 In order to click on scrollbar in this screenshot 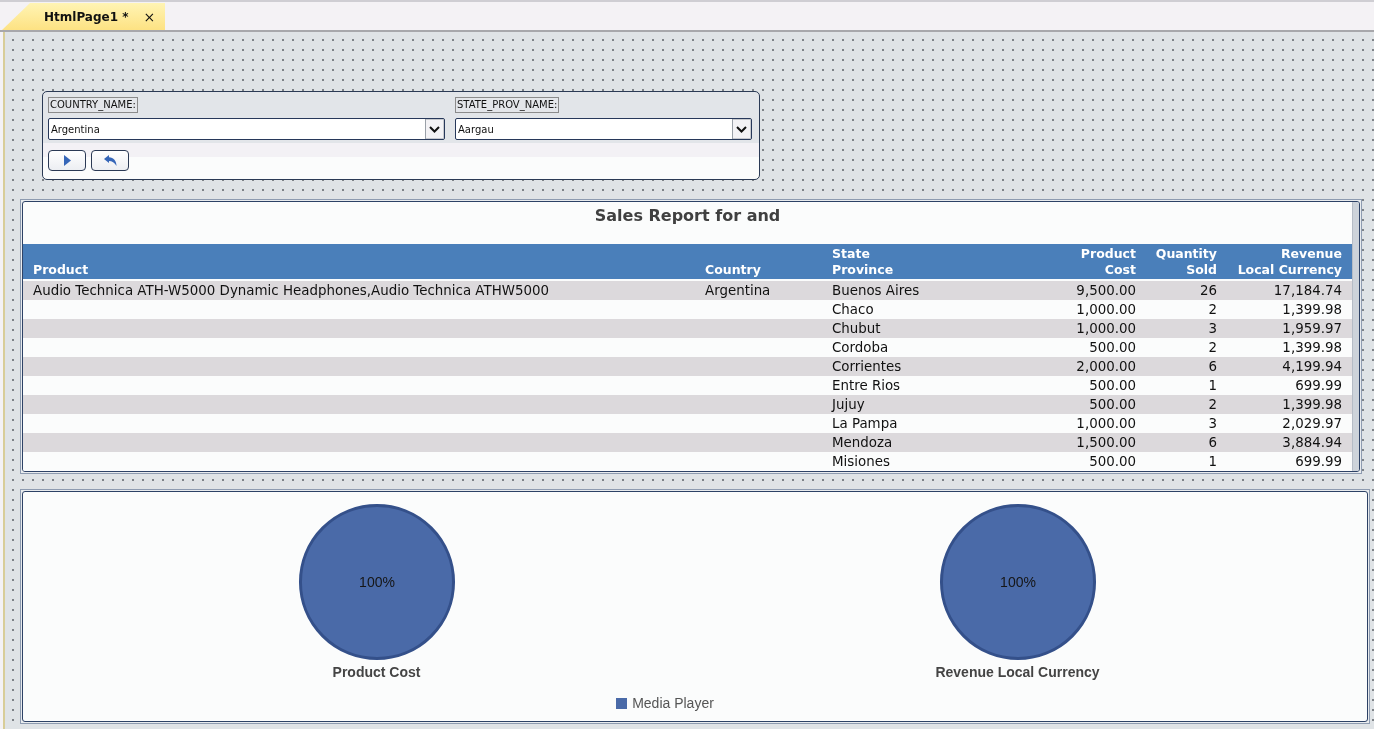, I will do `click(1355, 336)`.